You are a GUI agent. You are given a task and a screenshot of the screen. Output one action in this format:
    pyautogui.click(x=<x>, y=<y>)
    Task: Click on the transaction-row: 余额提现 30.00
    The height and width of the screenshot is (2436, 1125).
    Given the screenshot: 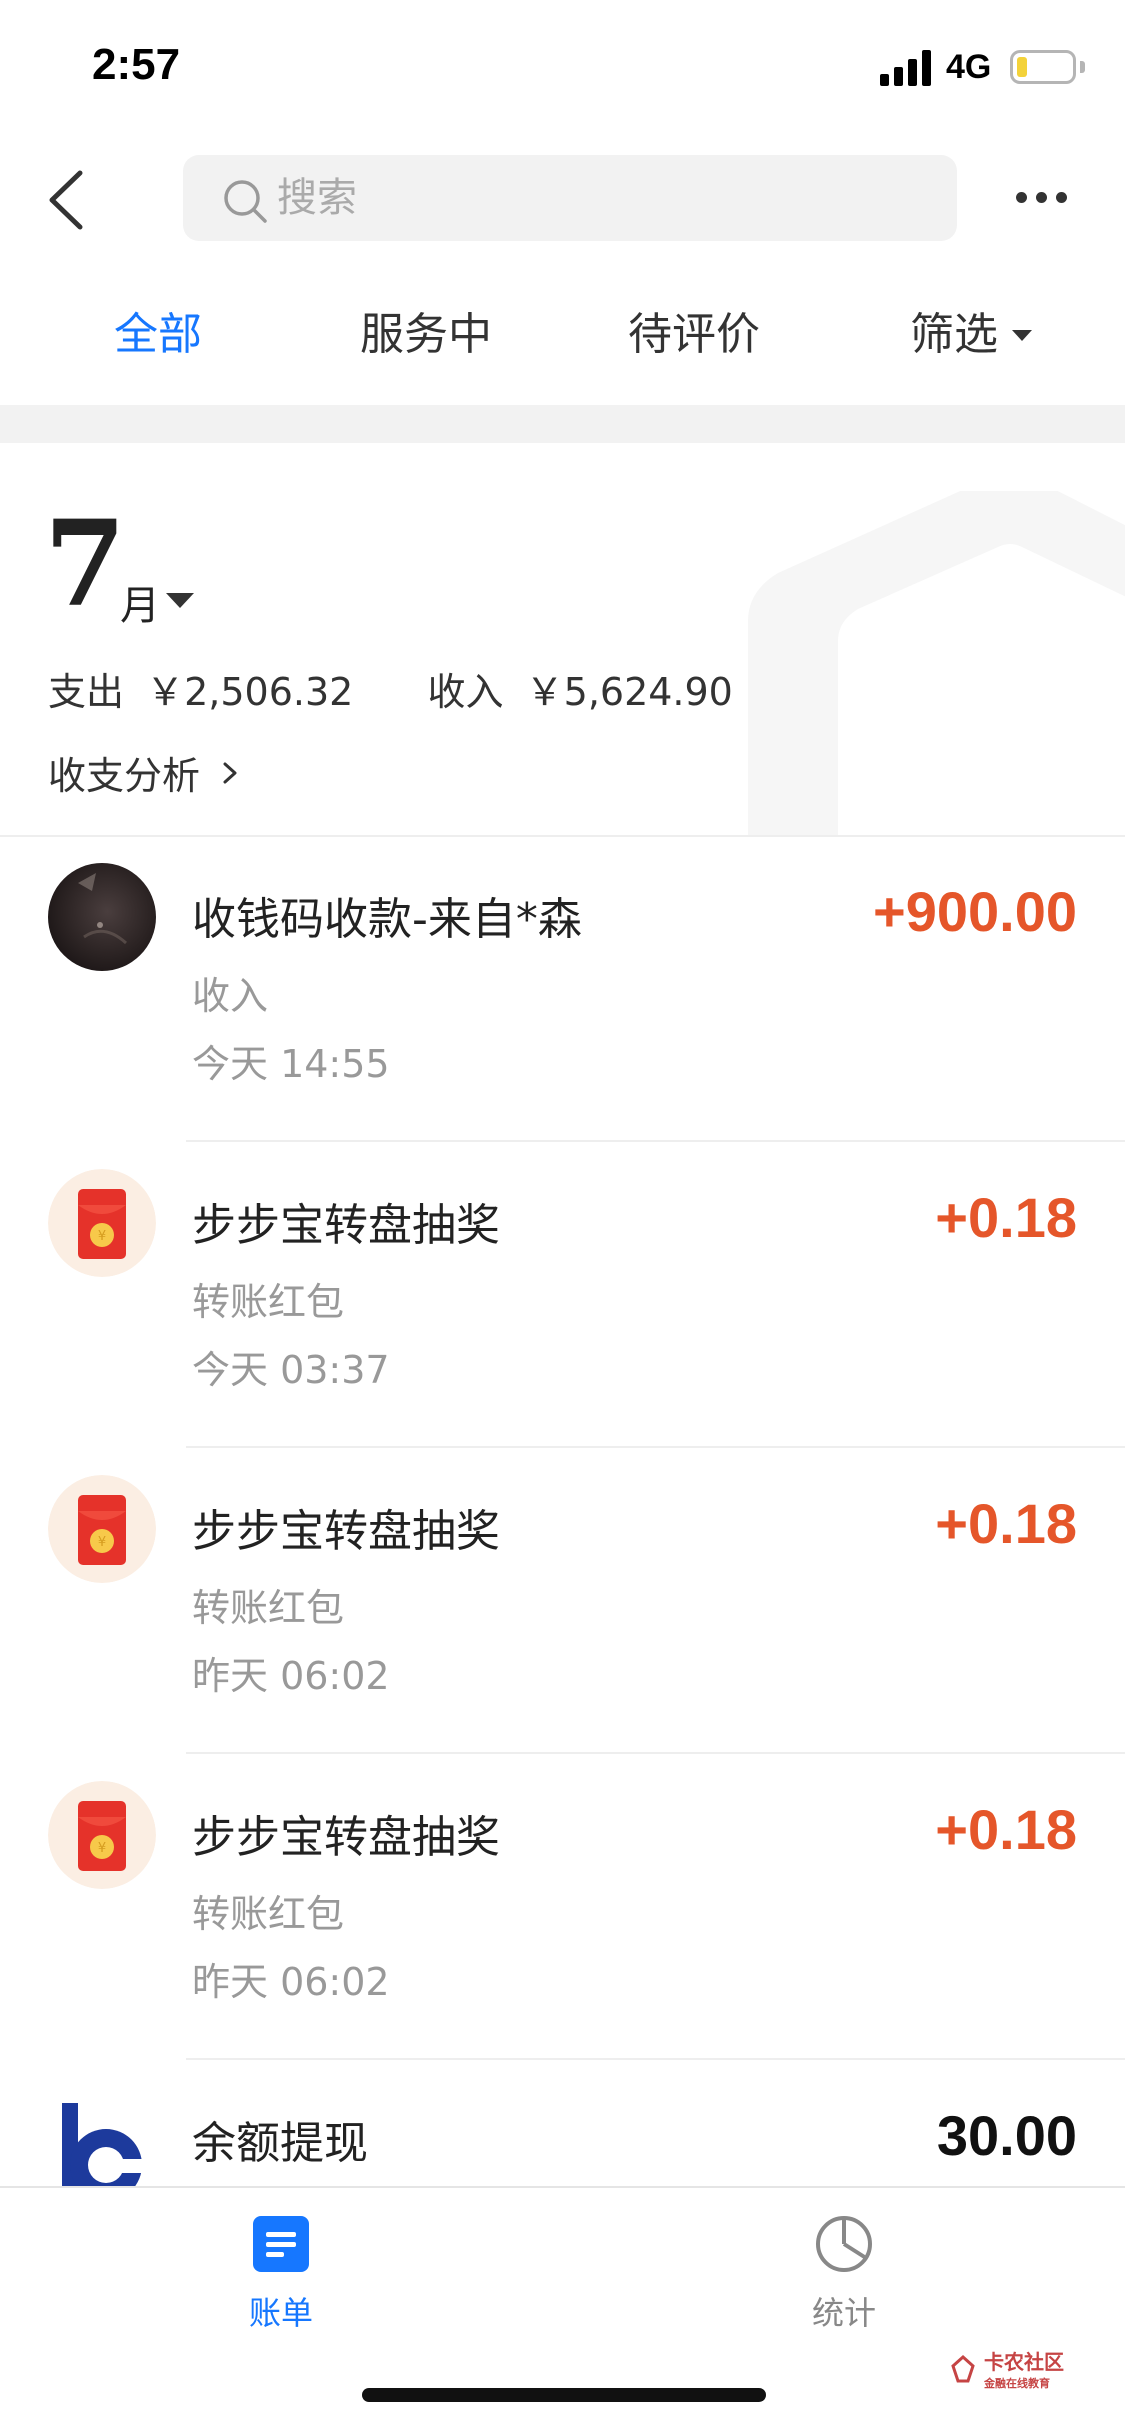 What is the action you would take?
    pyautogui.click(x=562, y=2122)
    